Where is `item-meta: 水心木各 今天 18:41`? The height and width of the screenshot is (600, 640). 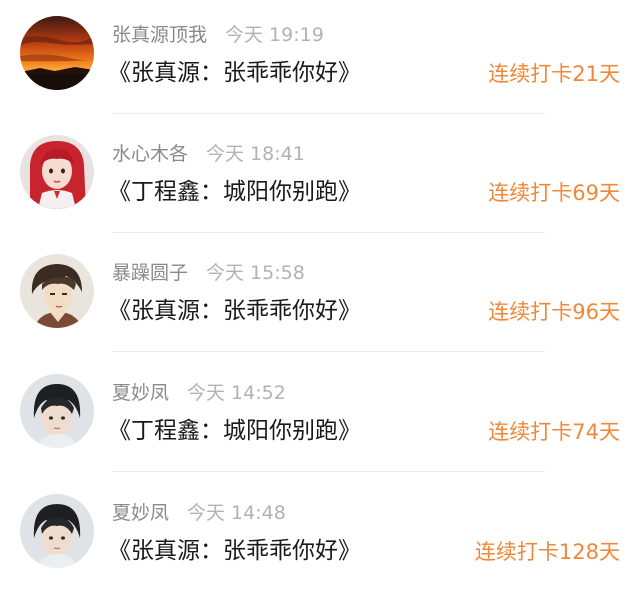
item-meta: 水心木各 今天 18:41 is located at coordinates (208, 154).